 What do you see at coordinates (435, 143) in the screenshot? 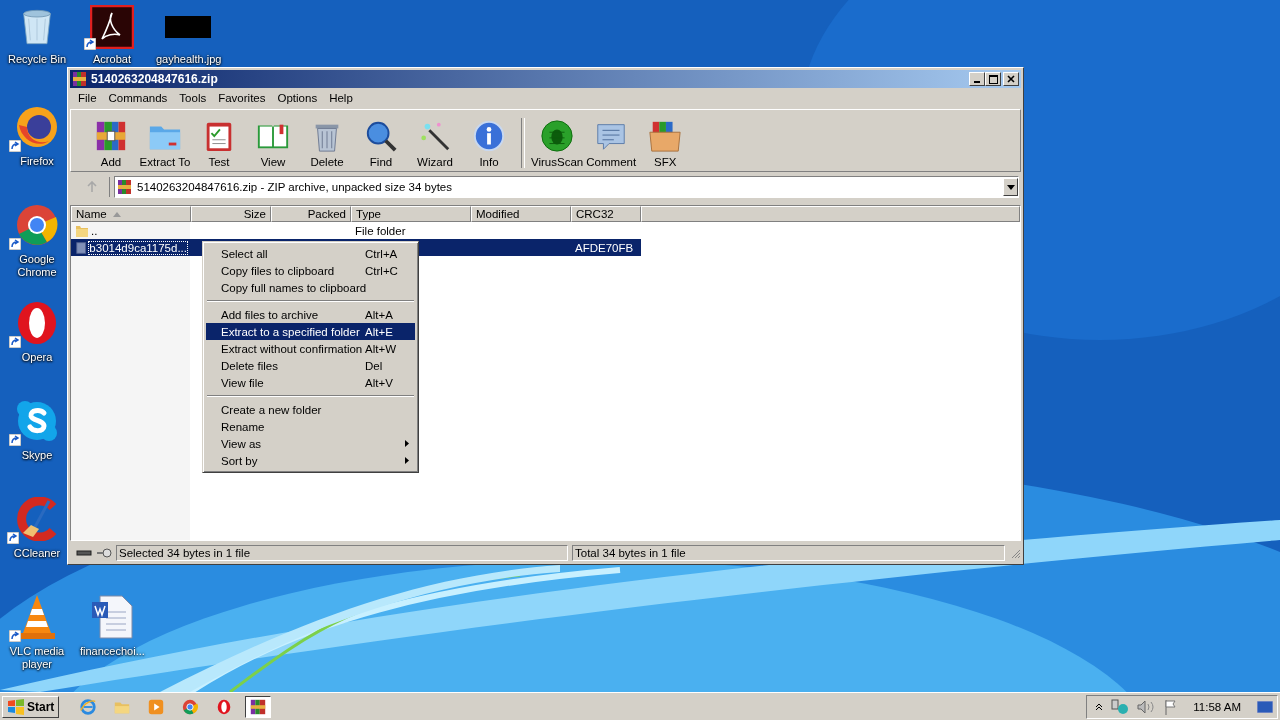
I see `toolbar-button: Wizard` at bounding box center [435, 143].